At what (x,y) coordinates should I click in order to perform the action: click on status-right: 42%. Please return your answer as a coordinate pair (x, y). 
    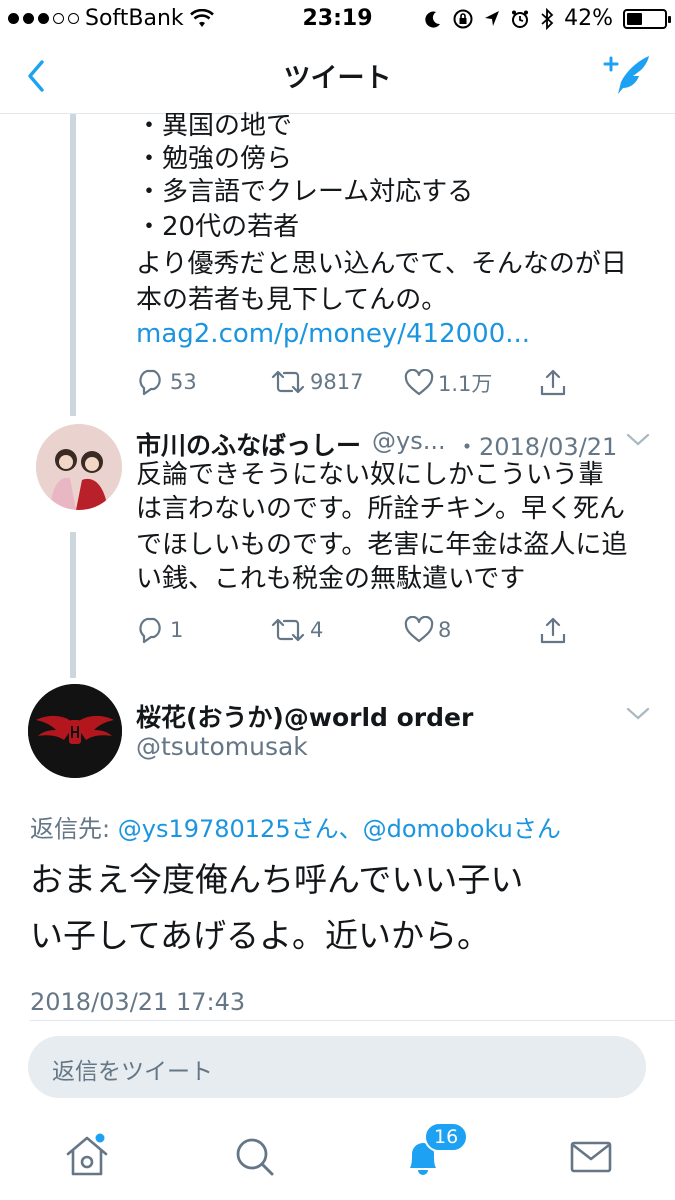
    Looking at the image, I should click on (547, 18).